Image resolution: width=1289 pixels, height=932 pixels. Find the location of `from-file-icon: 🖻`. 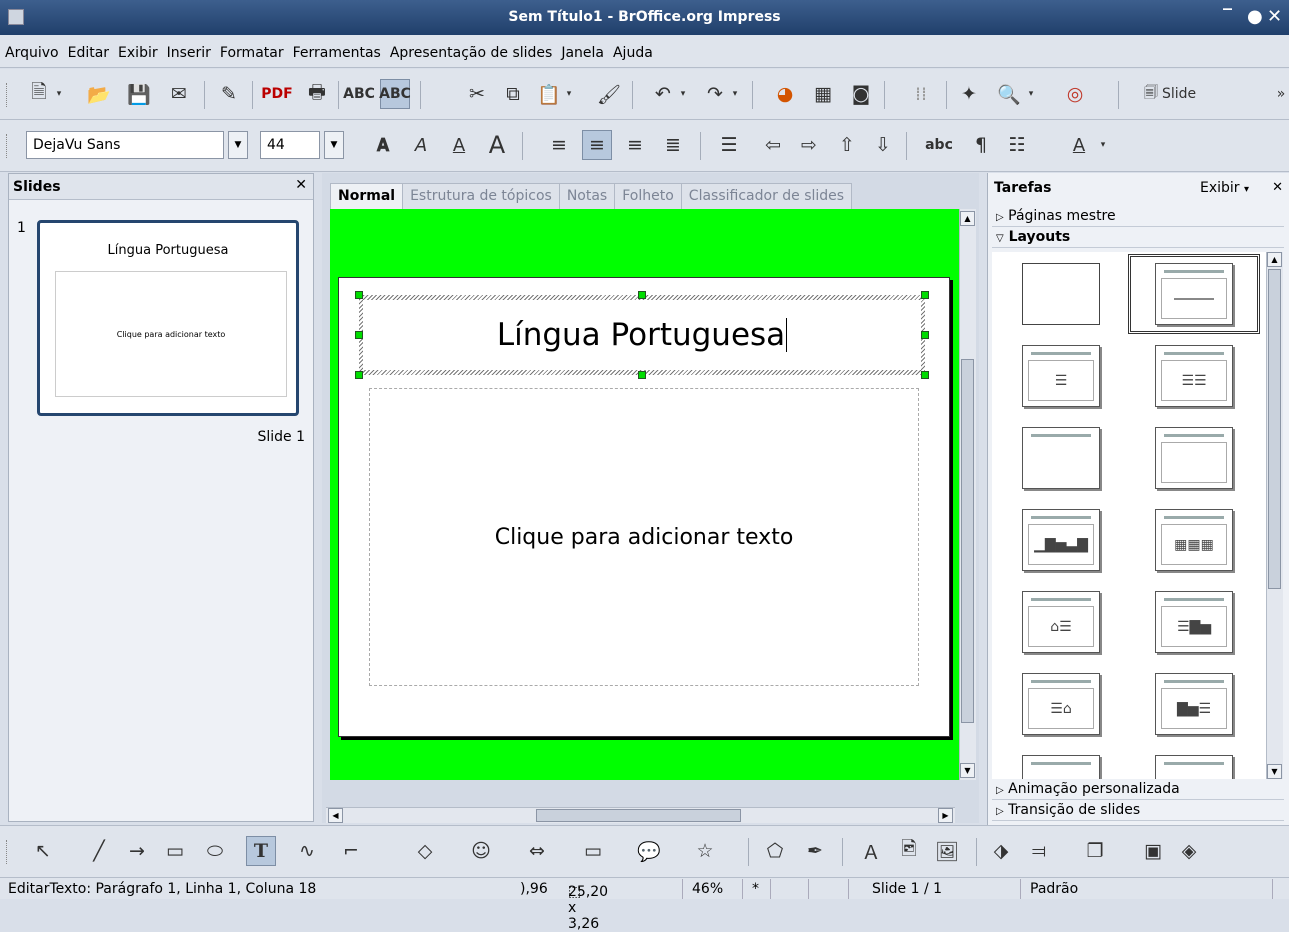

from-file-icon: 🖻 is located at coordinates (909, 851).